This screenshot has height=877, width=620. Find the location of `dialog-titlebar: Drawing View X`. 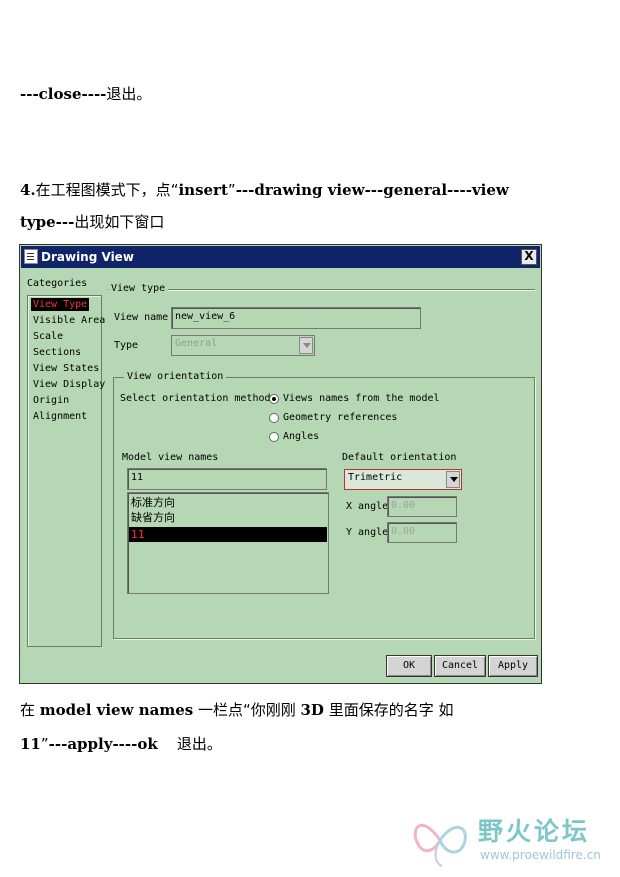

dialog-titlebar: Drawing View X is located at coordinates (280, 257).